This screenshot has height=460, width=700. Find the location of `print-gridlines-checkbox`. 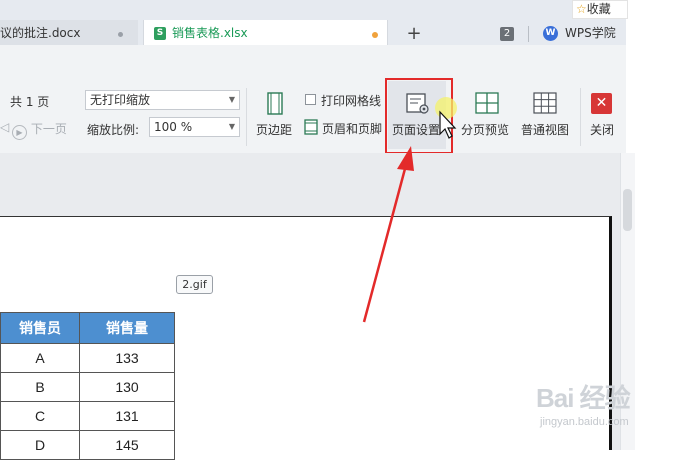

print-gridlines-checkbox is located at coordinates (310, 99).